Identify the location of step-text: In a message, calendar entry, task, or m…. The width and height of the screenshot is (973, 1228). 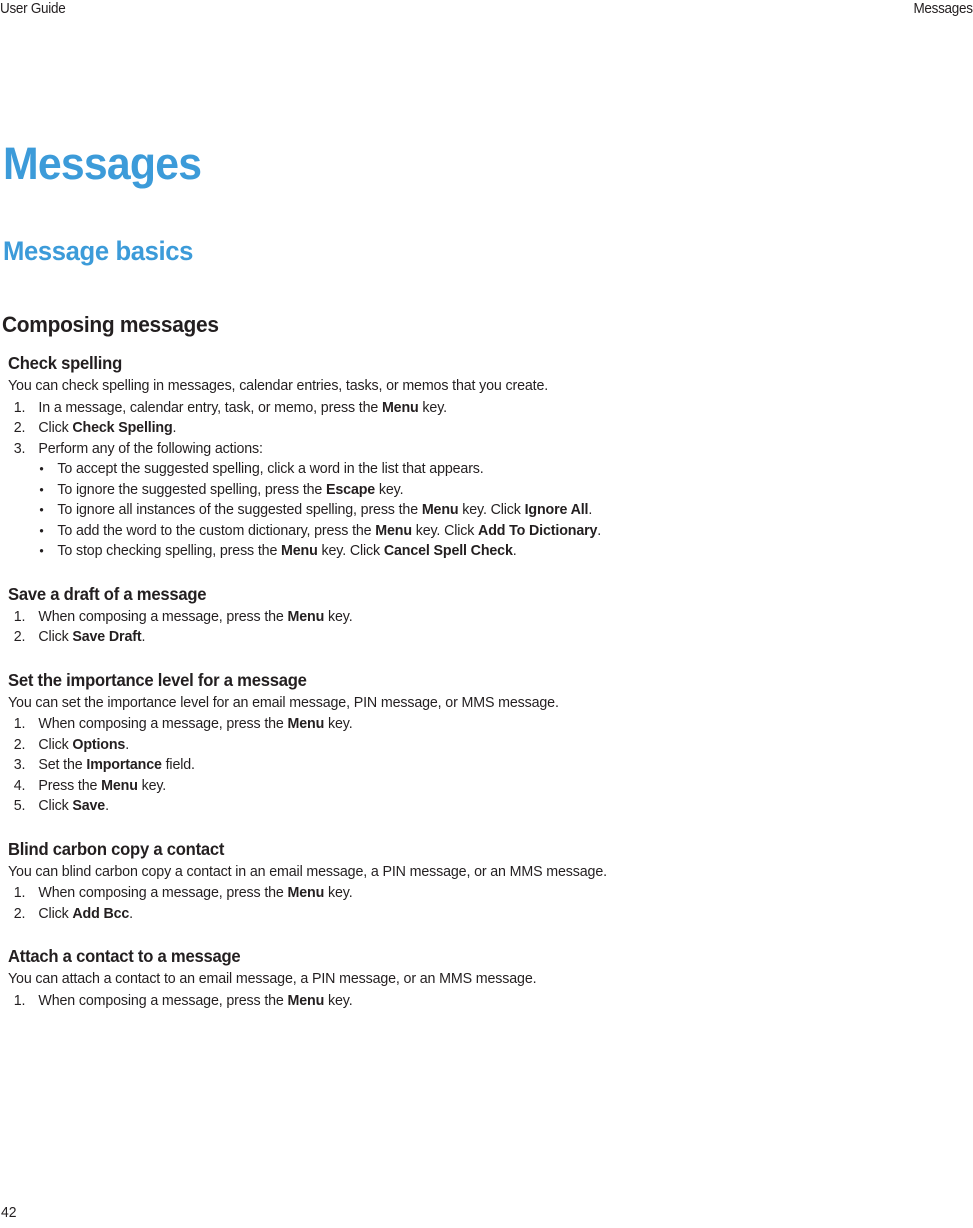
(242, 407).